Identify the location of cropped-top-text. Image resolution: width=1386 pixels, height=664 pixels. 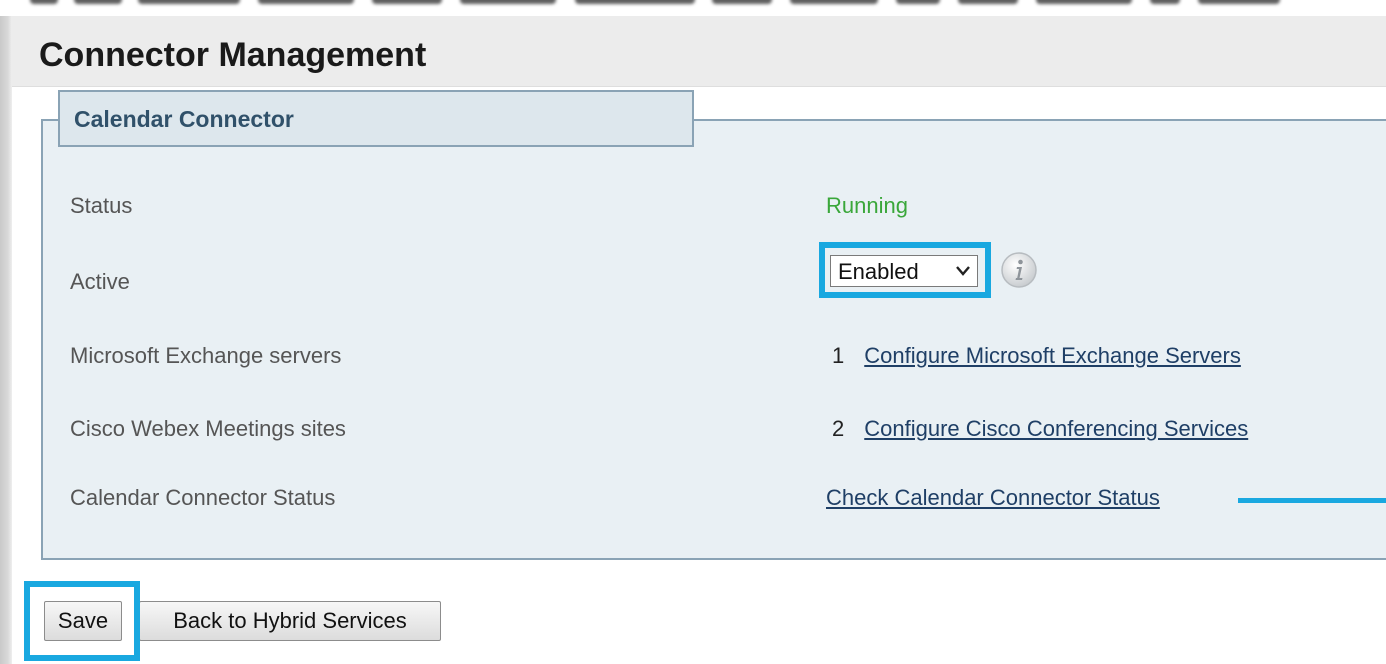
(693, 8).